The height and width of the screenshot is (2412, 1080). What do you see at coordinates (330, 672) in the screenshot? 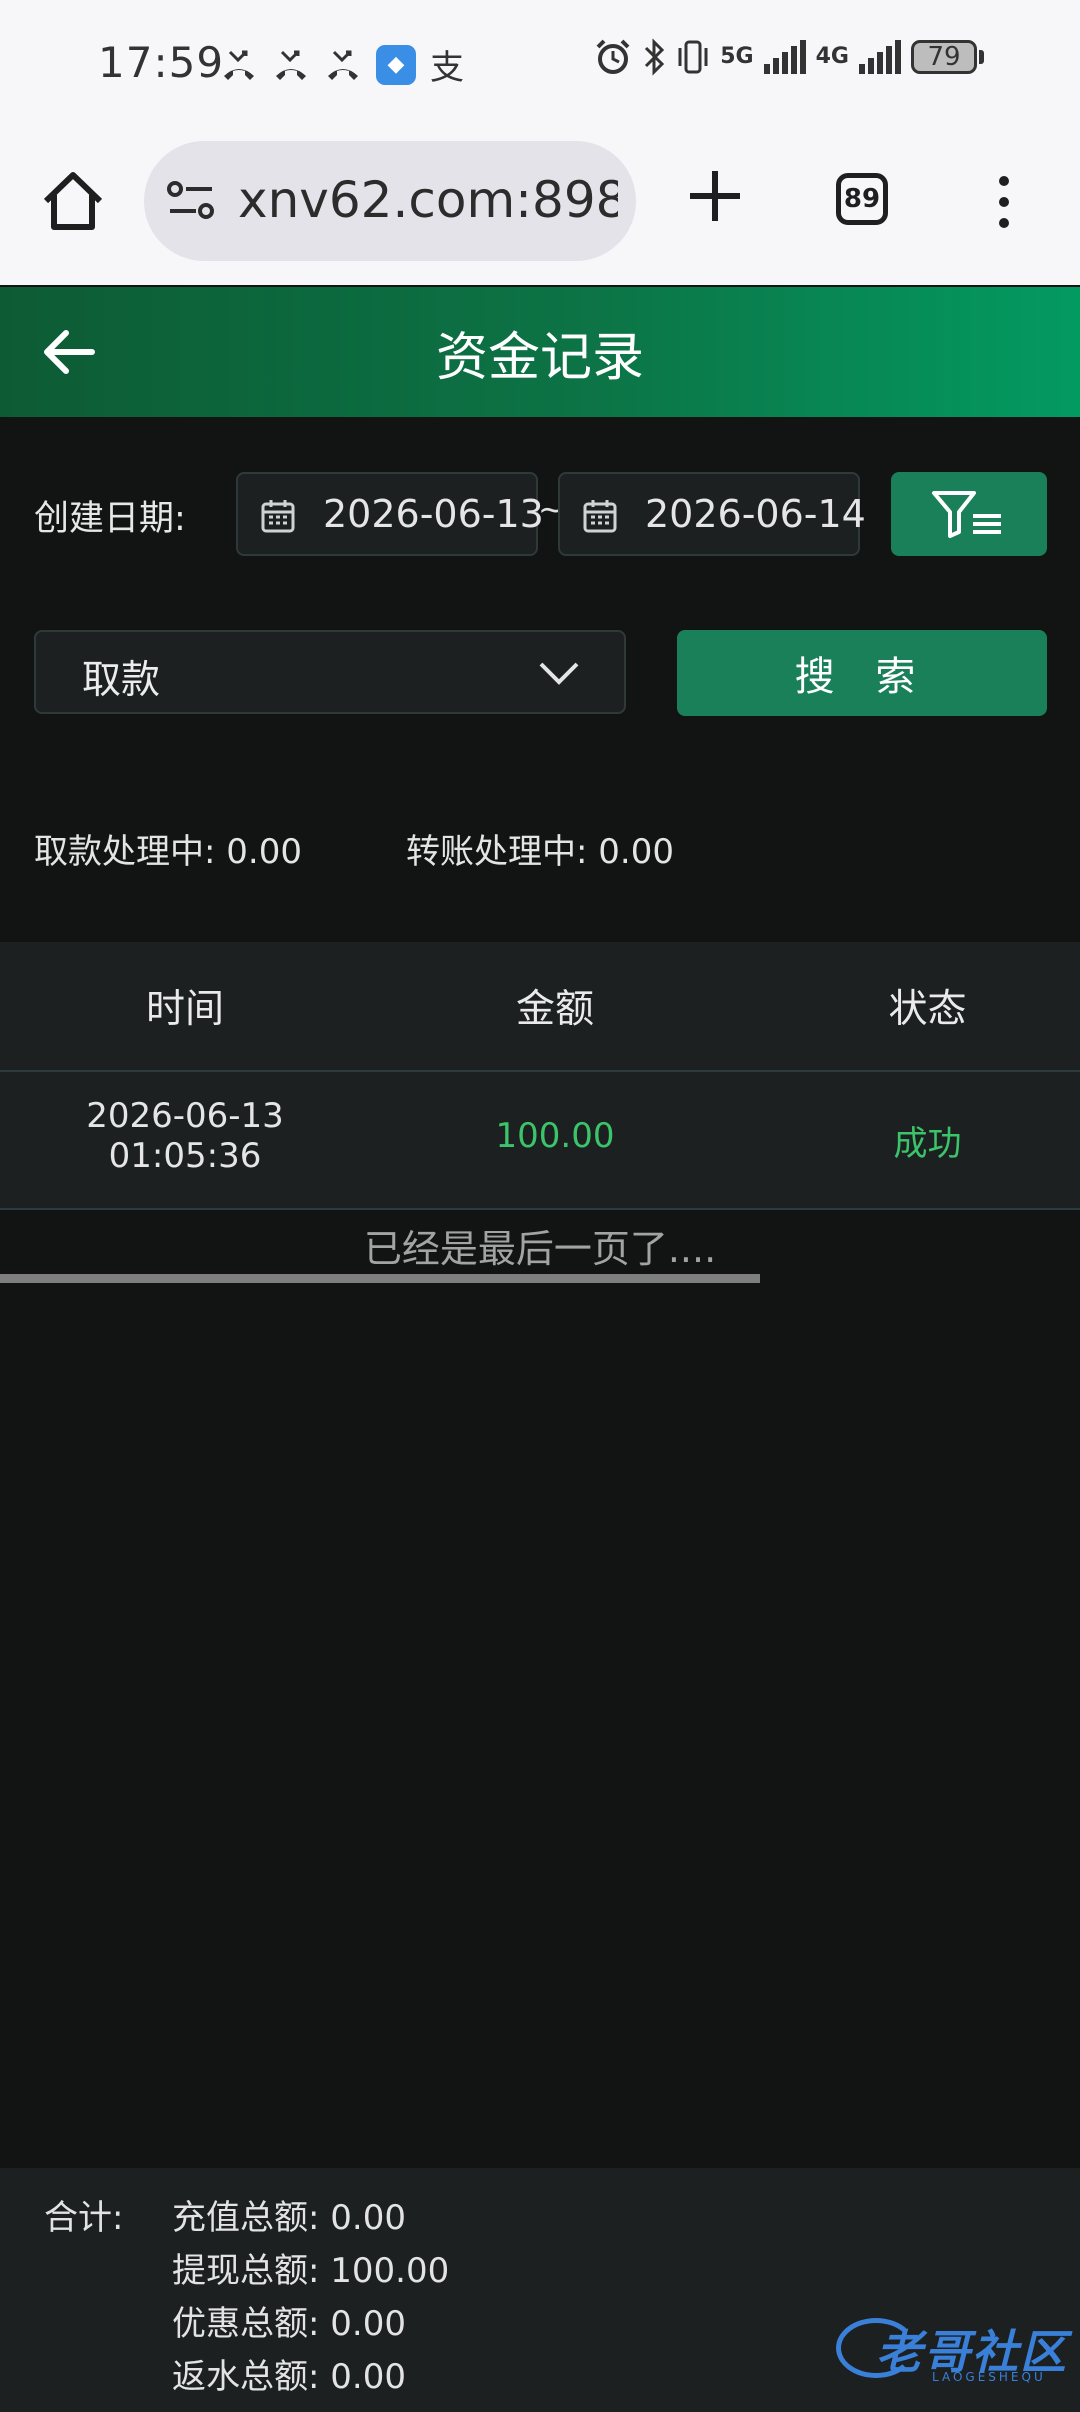
I see `transaction-type-select: 取款` at bounding box center [330, 672].